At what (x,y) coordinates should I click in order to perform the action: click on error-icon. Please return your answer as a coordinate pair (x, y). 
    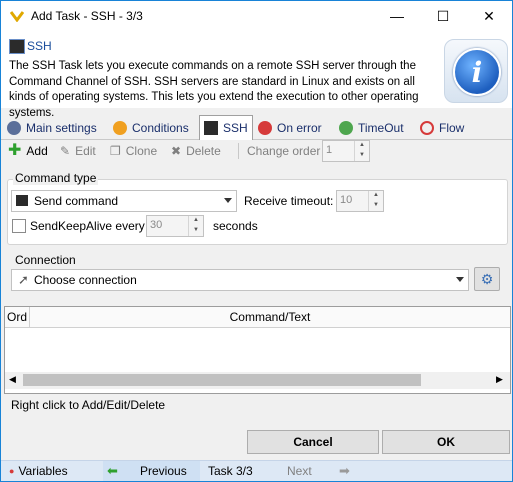
    Looking at the image, I should click on (265, 127).